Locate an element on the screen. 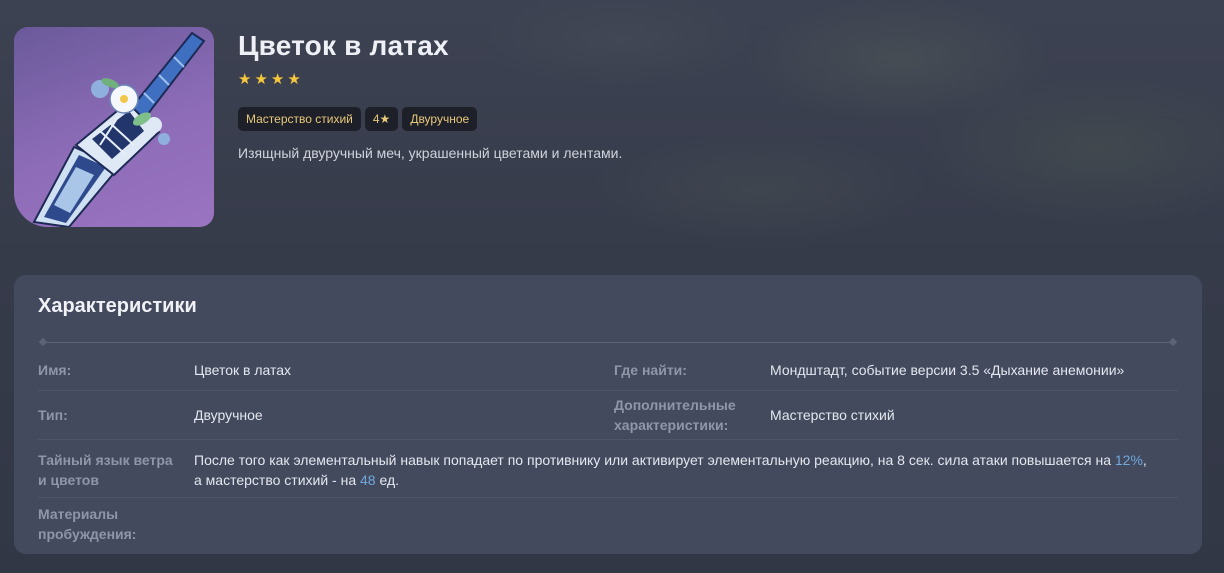 The height and width of the screenshot is (573, 1224). extra-stats-label: Дополнительные характеристики: is located at coordinates (675, 415).